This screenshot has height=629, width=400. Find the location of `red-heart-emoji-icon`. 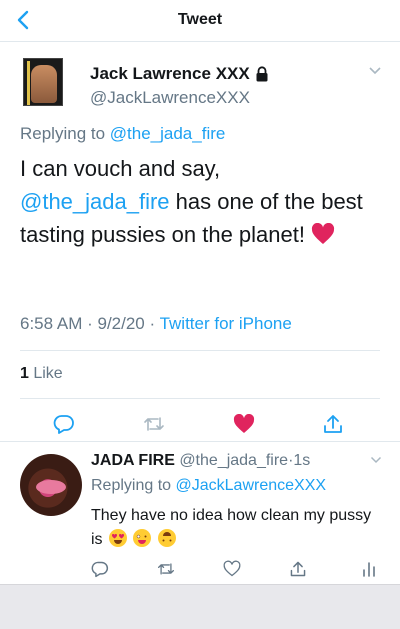

red-heart-emoji-icon is located at coordinates (322, 233).